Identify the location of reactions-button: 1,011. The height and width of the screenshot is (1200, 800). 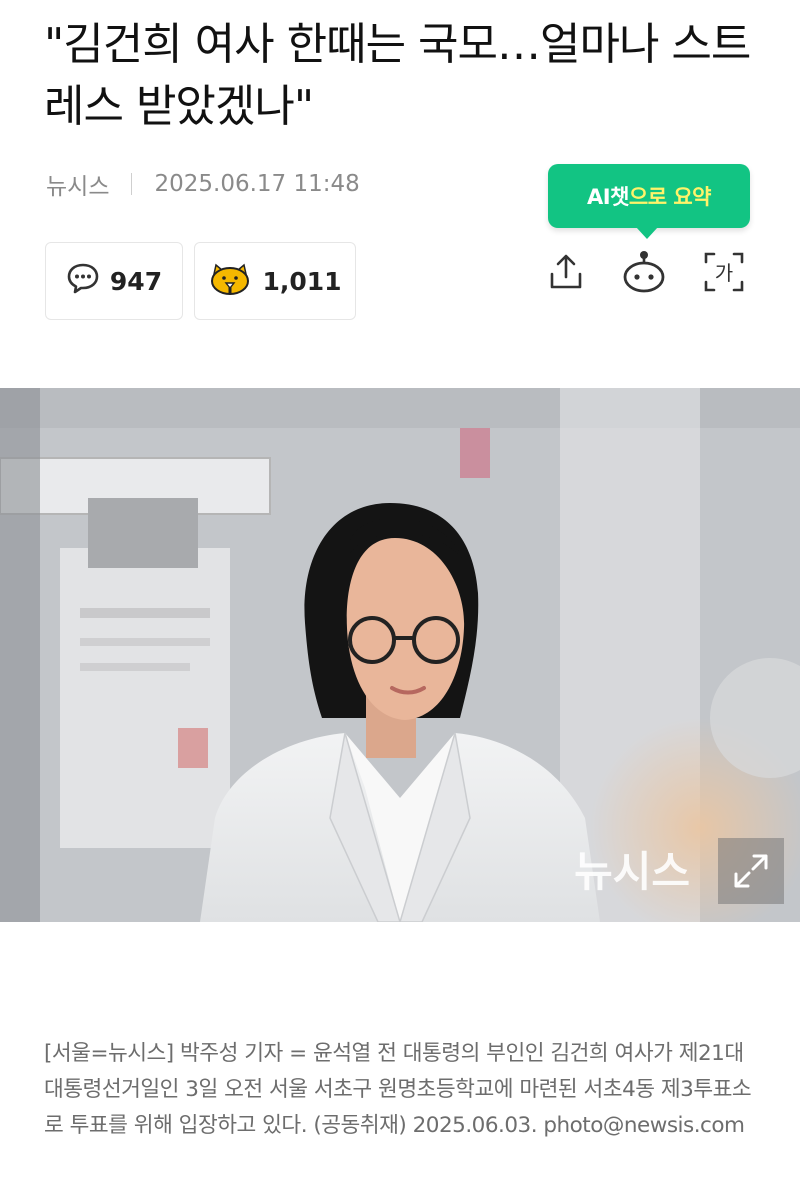
(275, 281).